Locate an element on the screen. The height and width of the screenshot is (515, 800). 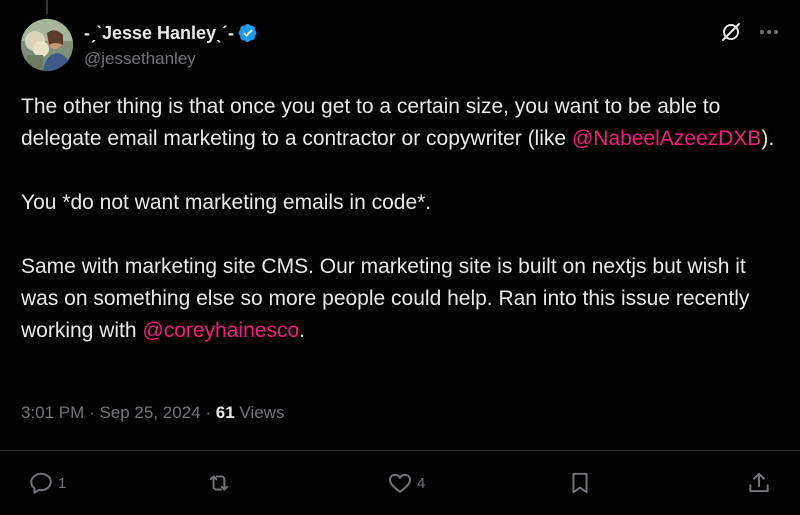
repost-button is located at coordinates (221, 483).